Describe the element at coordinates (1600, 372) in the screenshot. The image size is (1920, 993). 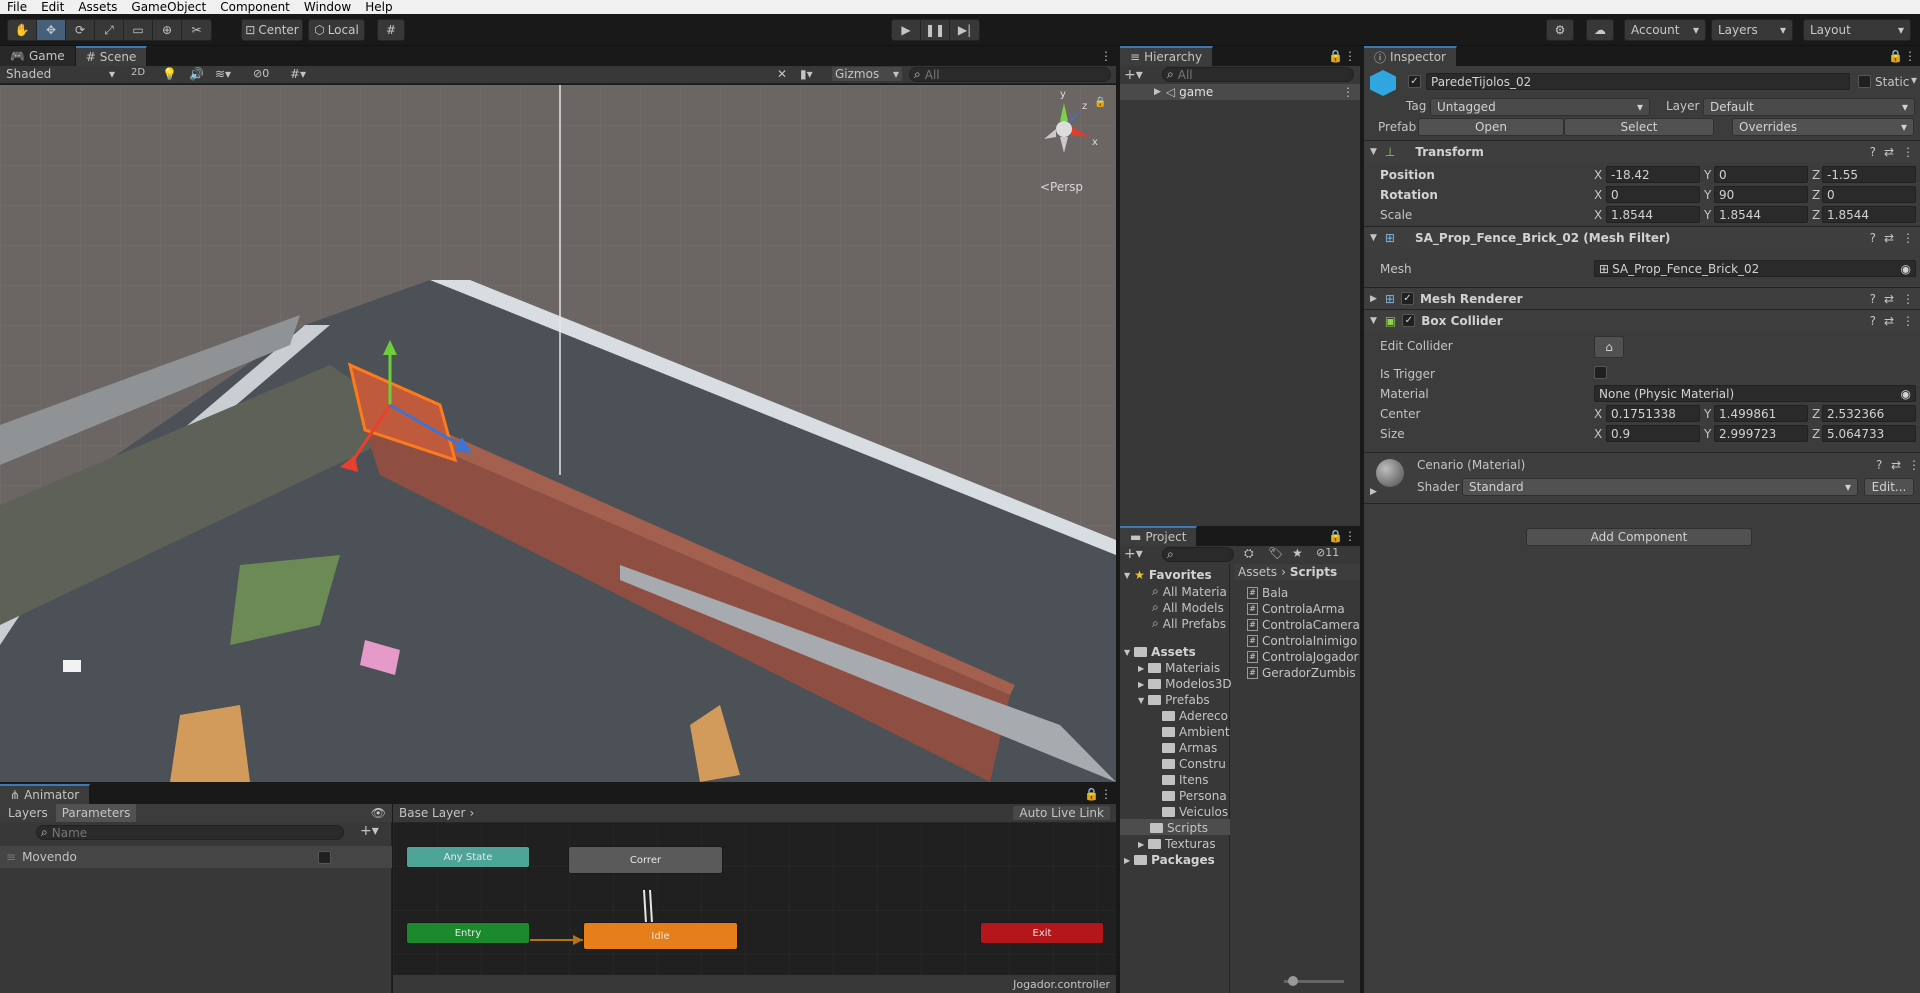
I see `is-trigger-checkbox` at that location.